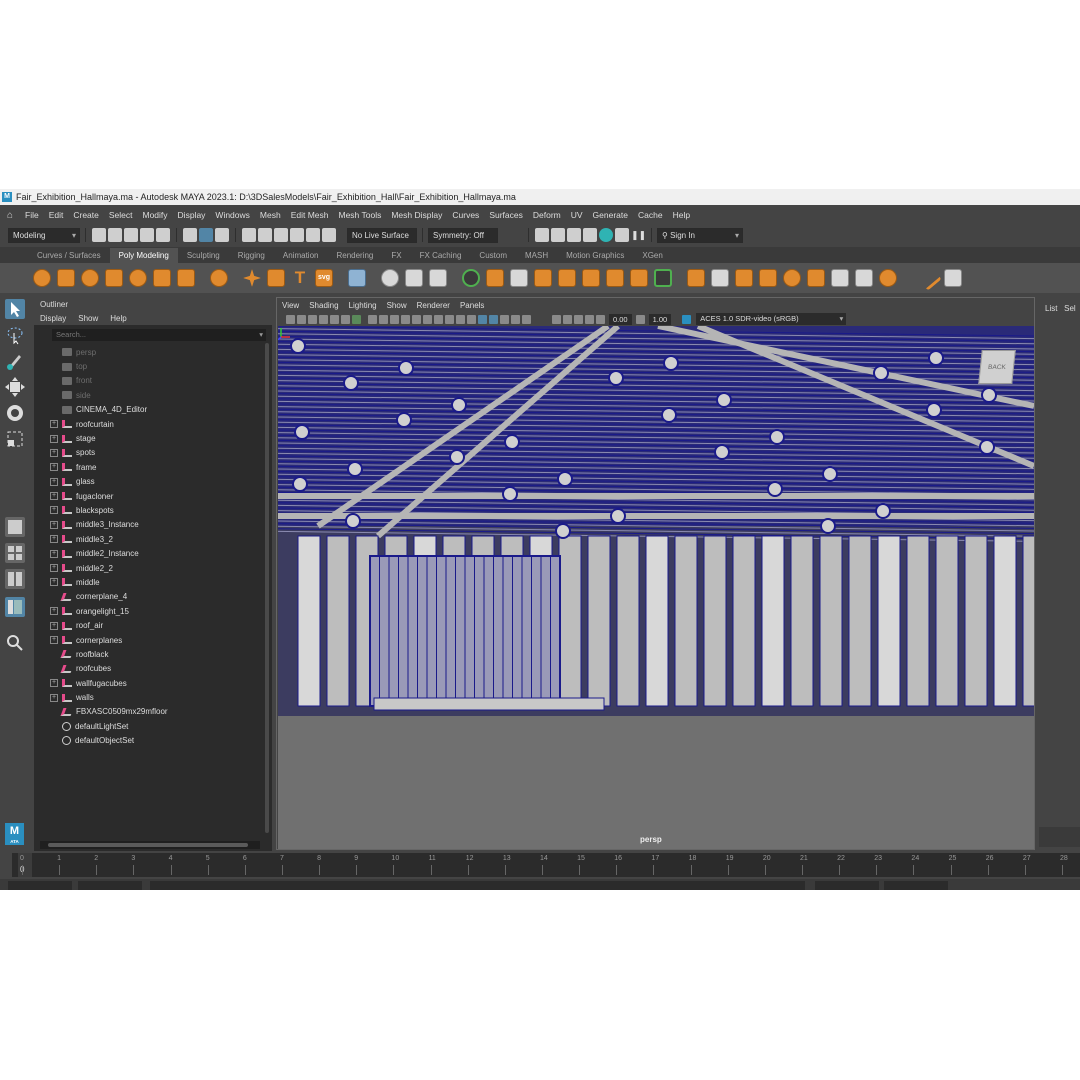 Image resolution: width=1080 pixels, height=1080 pixels. Describe the element at coordinates (15, 309) in the screenshot. I see `select-tool-icon` at that location.